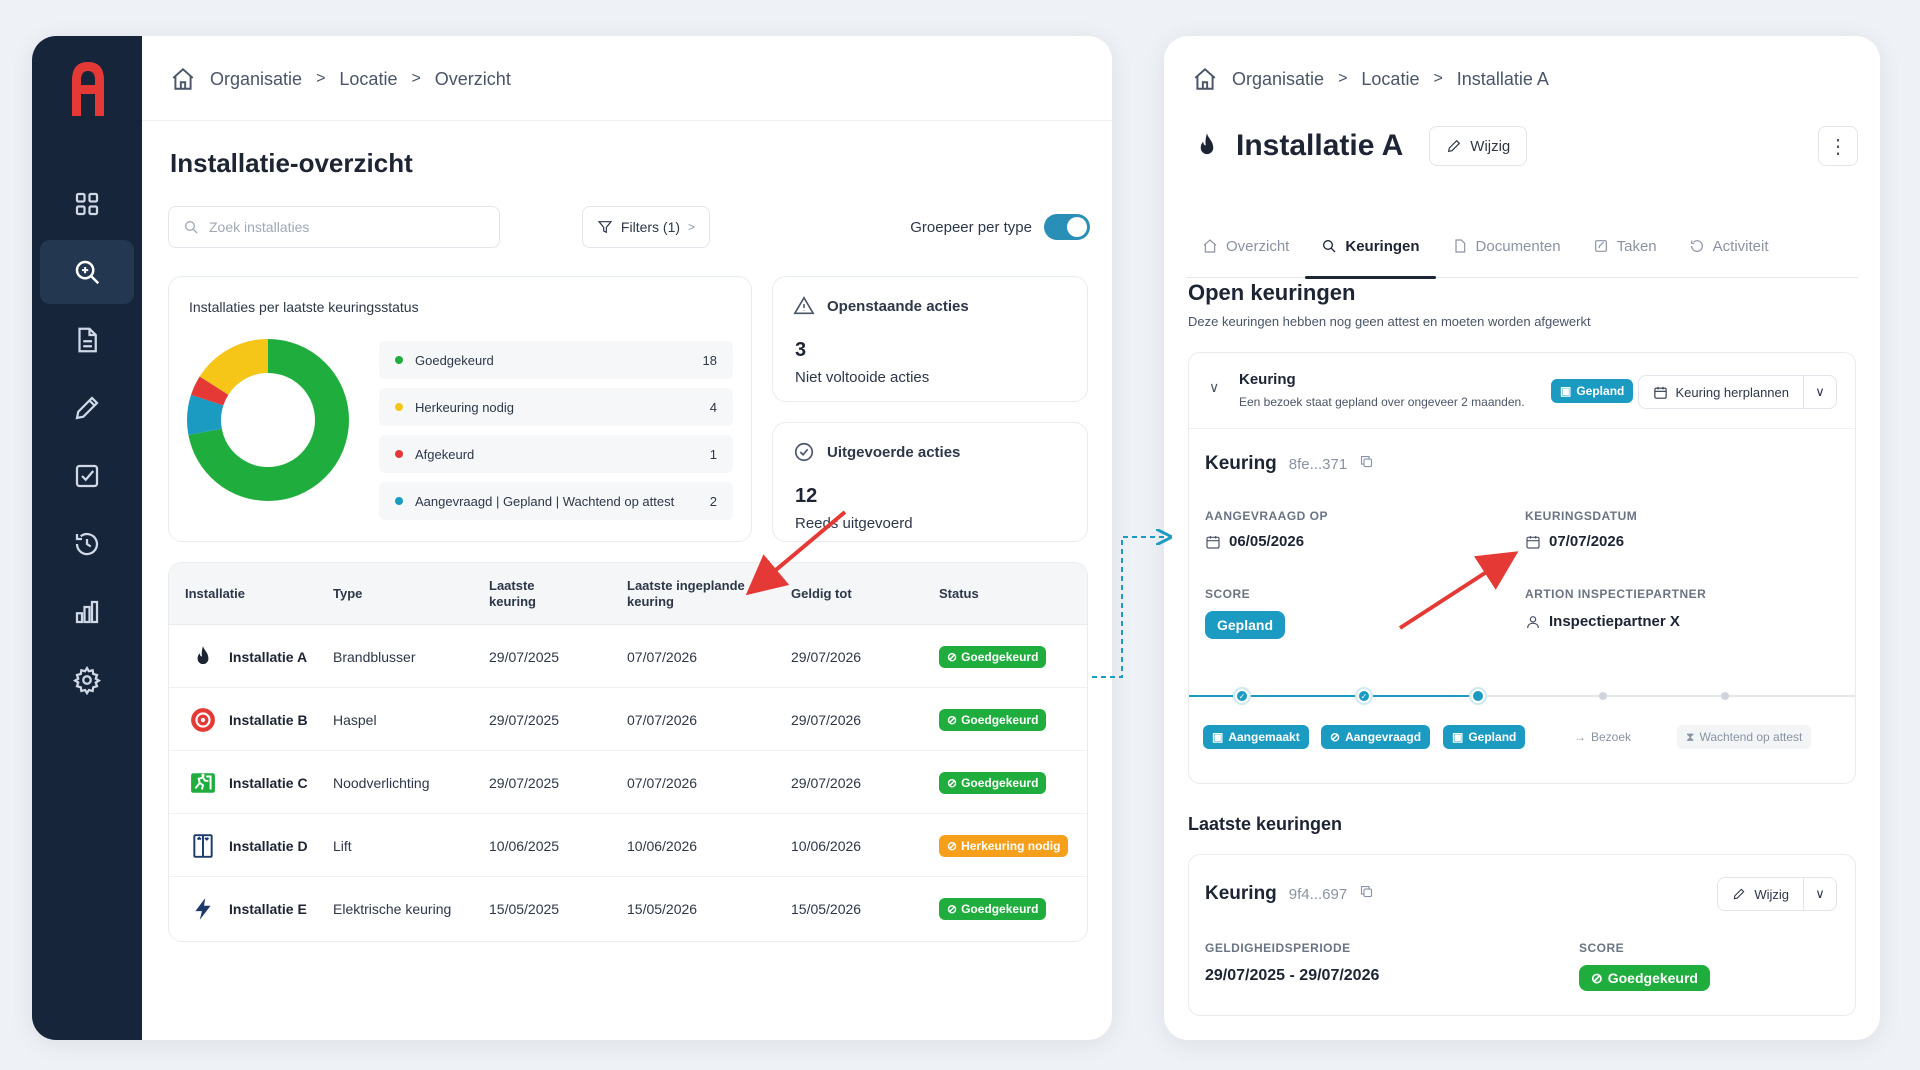  What do you see at coordinates (1533, 621) in the screenshot?
I see `user-icon` at bounding box center [1533, 621].